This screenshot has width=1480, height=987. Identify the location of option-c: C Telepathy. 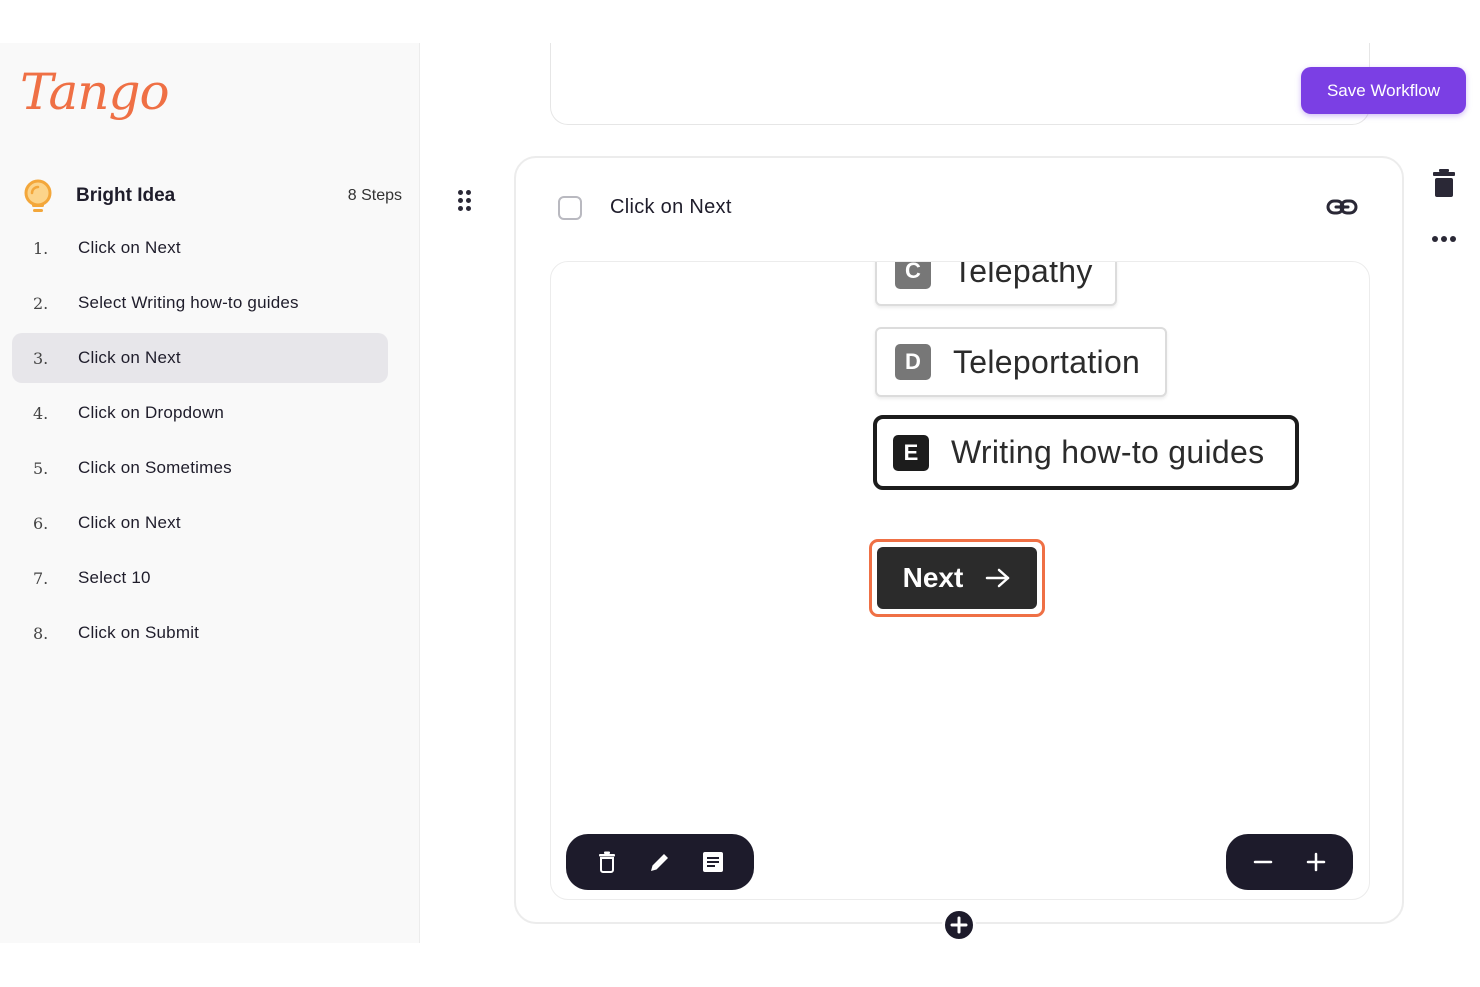
(996, 283).